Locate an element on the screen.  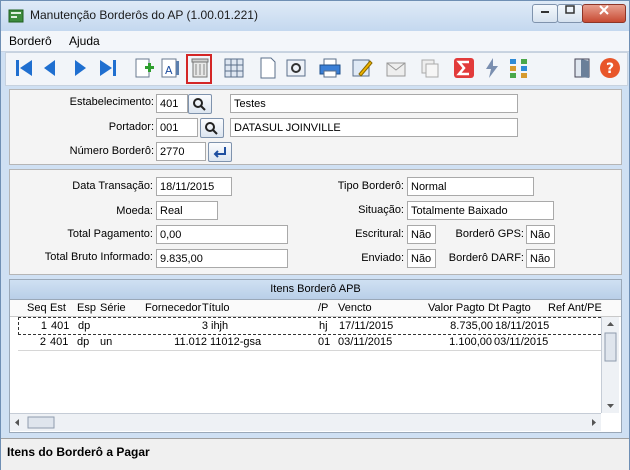
portador-search-button is located at coordinates (212, 128).